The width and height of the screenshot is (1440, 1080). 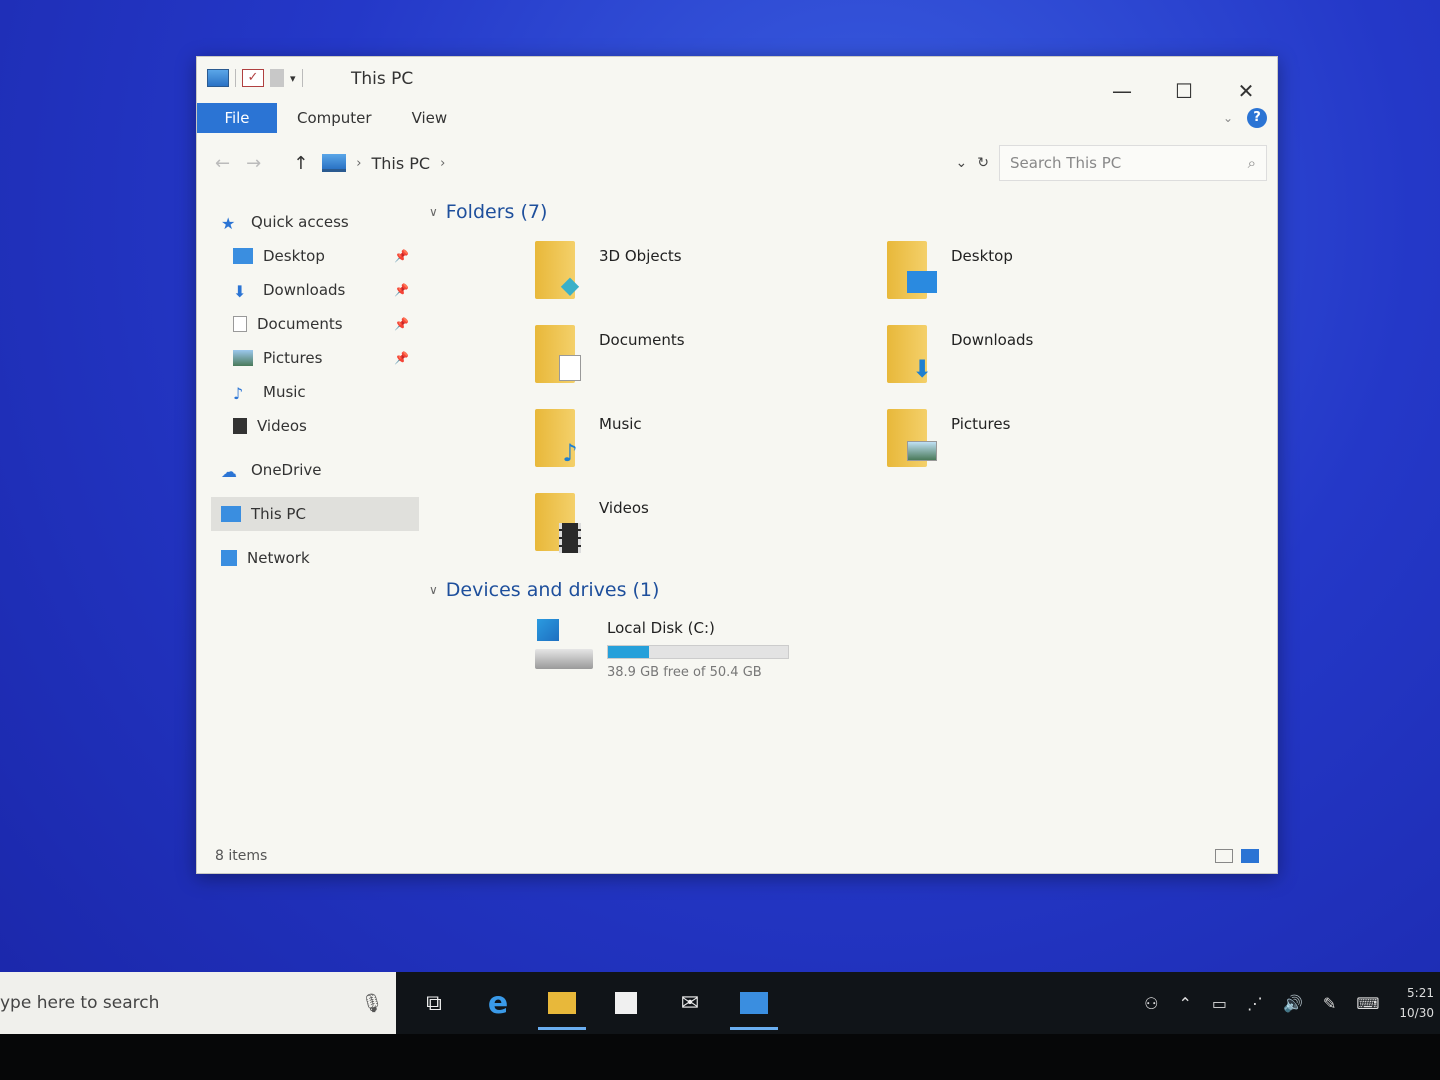 I want to click on up-arrow-icon: ↑, so click(x=300, y=163).